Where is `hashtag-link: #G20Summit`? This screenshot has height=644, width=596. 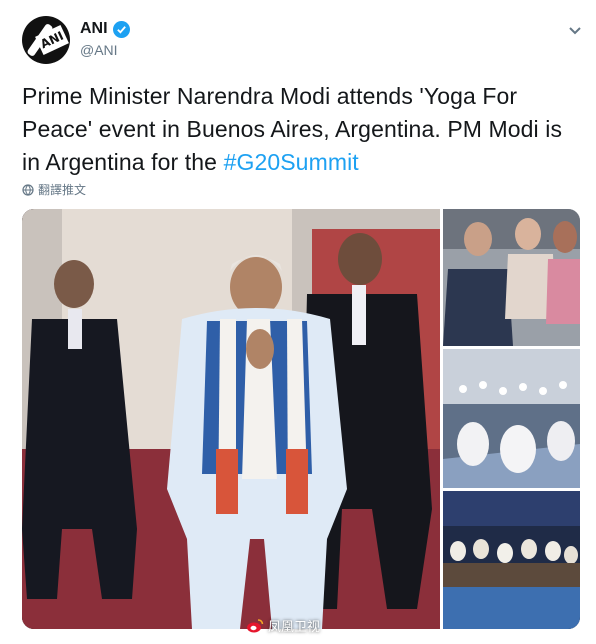 hashtag-link: #G20Summit is located at coordinates (291, 162).